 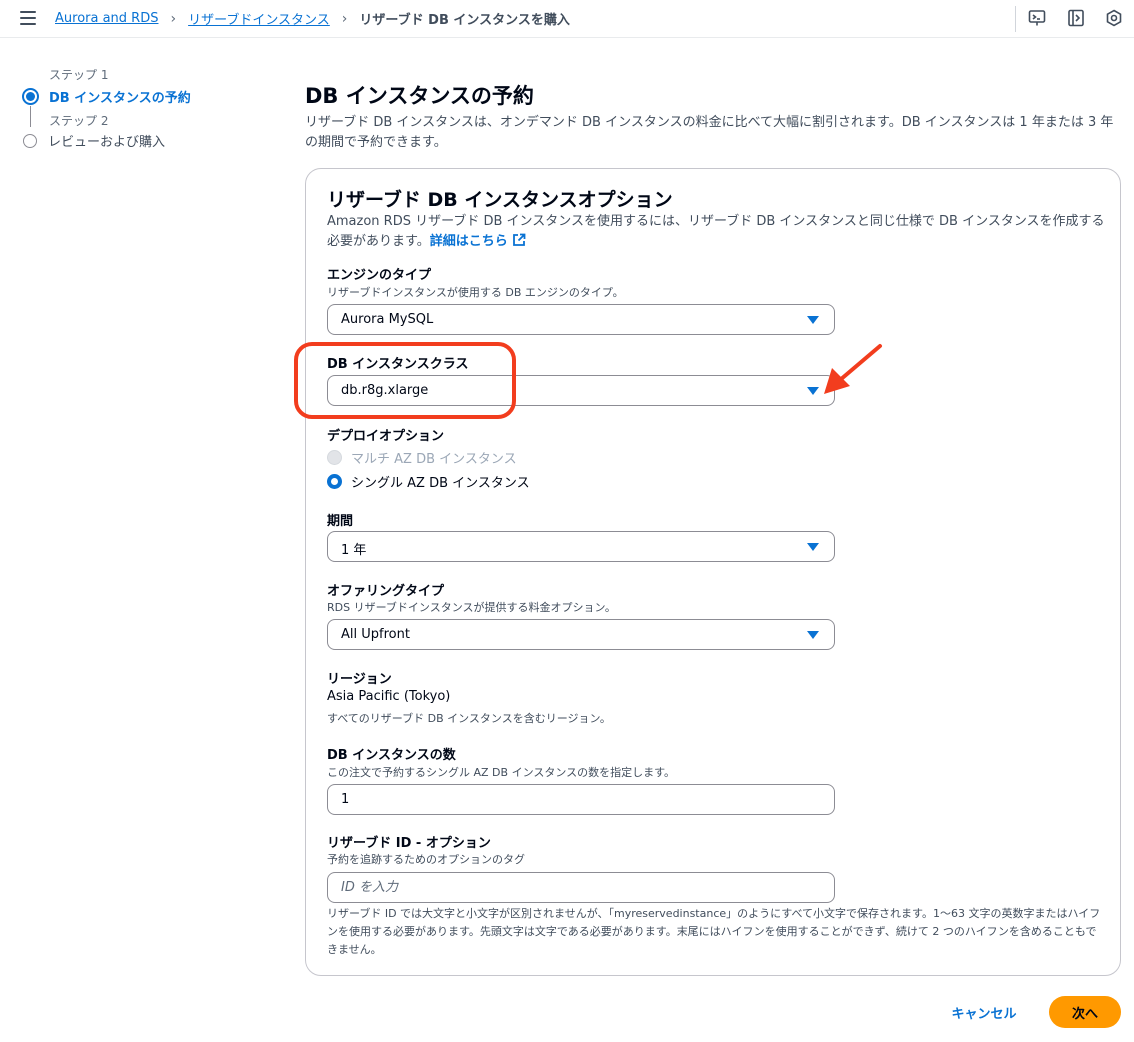 What do you see at coordinates (434, 459) in the screenshot?
I see `radio-multi-az-label: マルチ AZ DB インスタンス` at bounding box center [434, 459].